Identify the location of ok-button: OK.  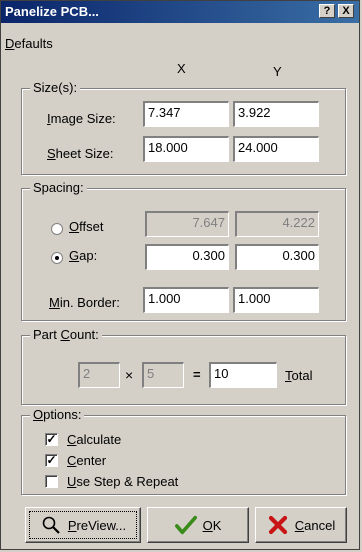
(198, 525).